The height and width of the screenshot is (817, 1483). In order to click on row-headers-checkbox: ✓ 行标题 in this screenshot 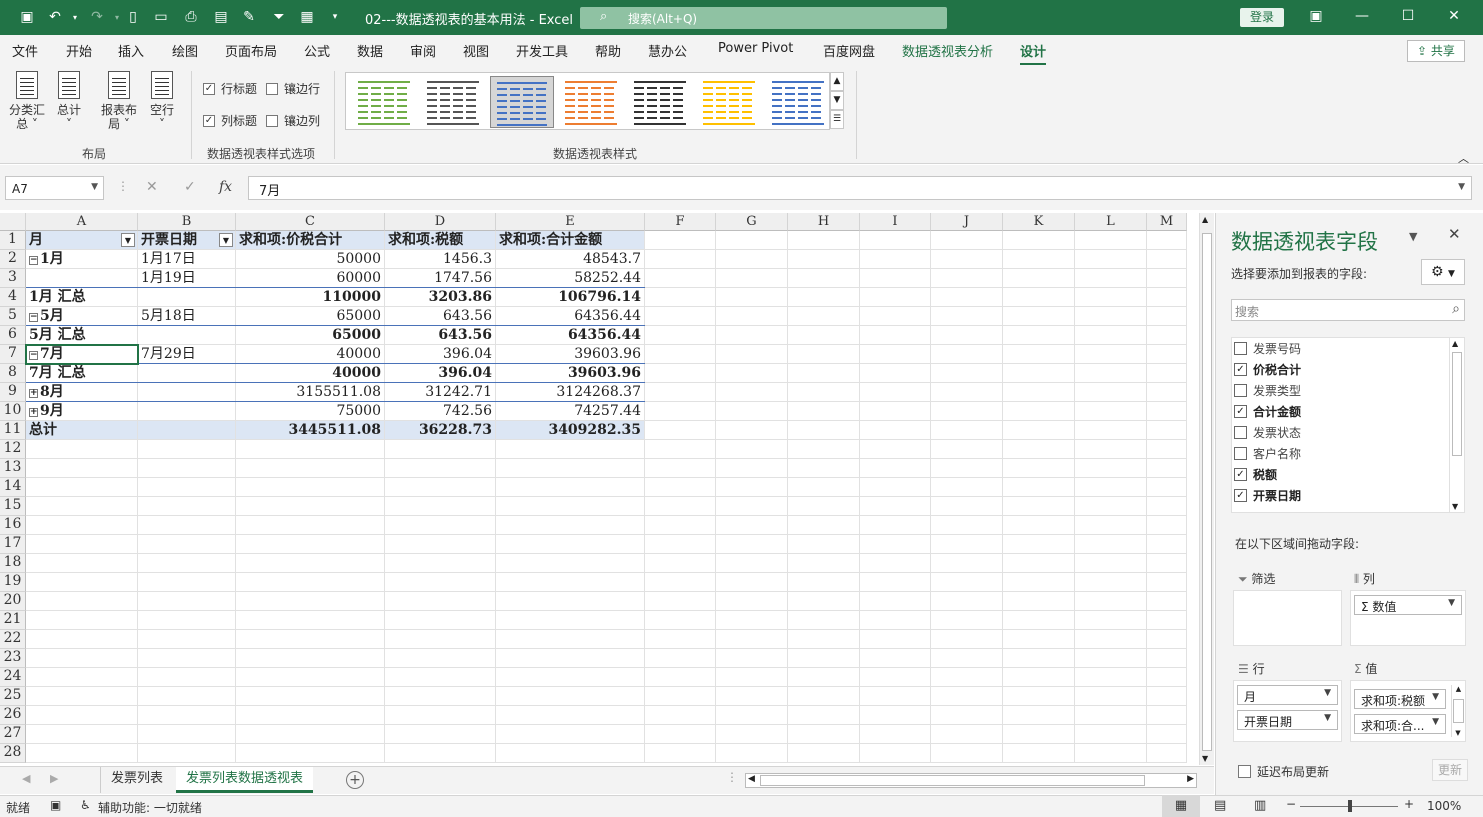, I will do `click(230, 88)`.